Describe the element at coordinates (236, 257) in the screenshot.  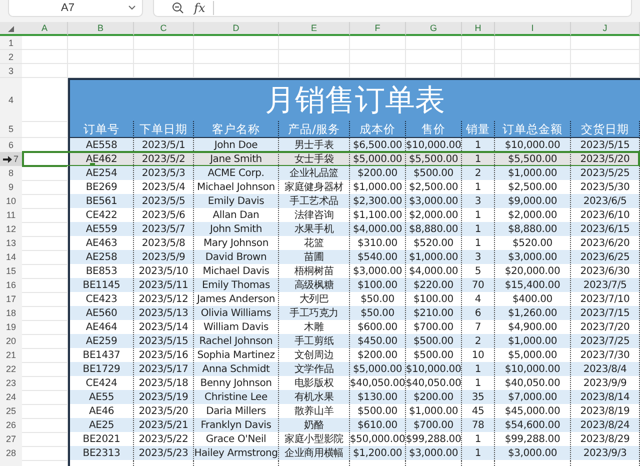
I see `table-cell: David Brown` at that location.